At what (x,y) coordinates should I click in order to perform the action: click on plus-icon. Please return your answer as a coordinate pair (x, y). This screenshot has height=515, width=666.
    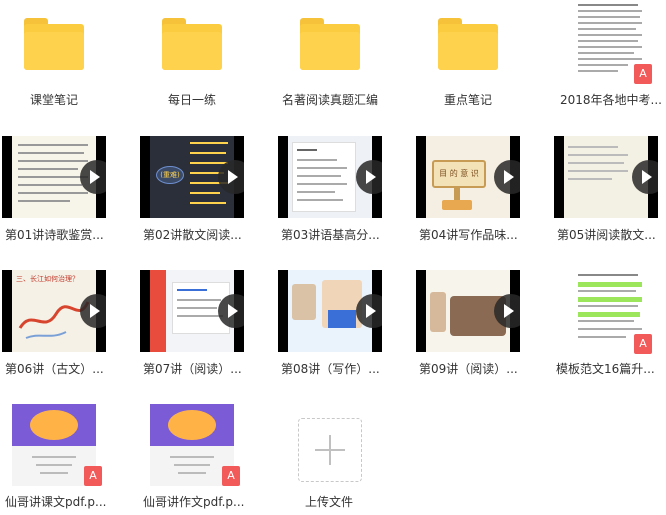
    Looking at the image, I should click on (330, 450).